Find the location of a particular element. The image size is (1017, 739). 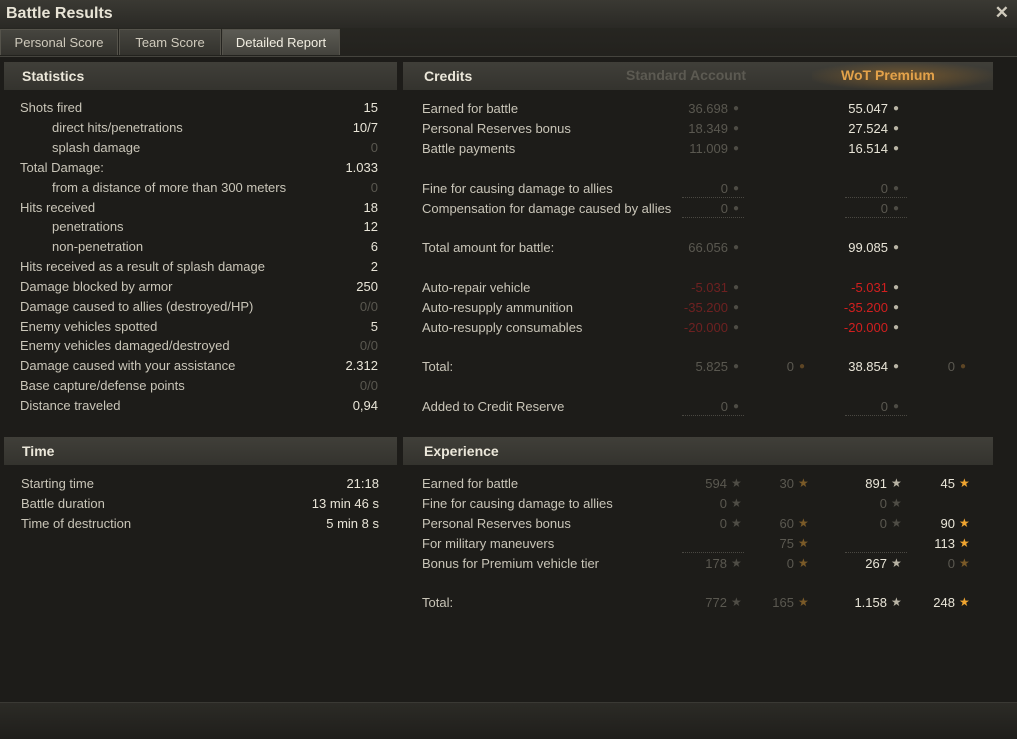

window-title: Battle Results is located at coordinates (59, 13).